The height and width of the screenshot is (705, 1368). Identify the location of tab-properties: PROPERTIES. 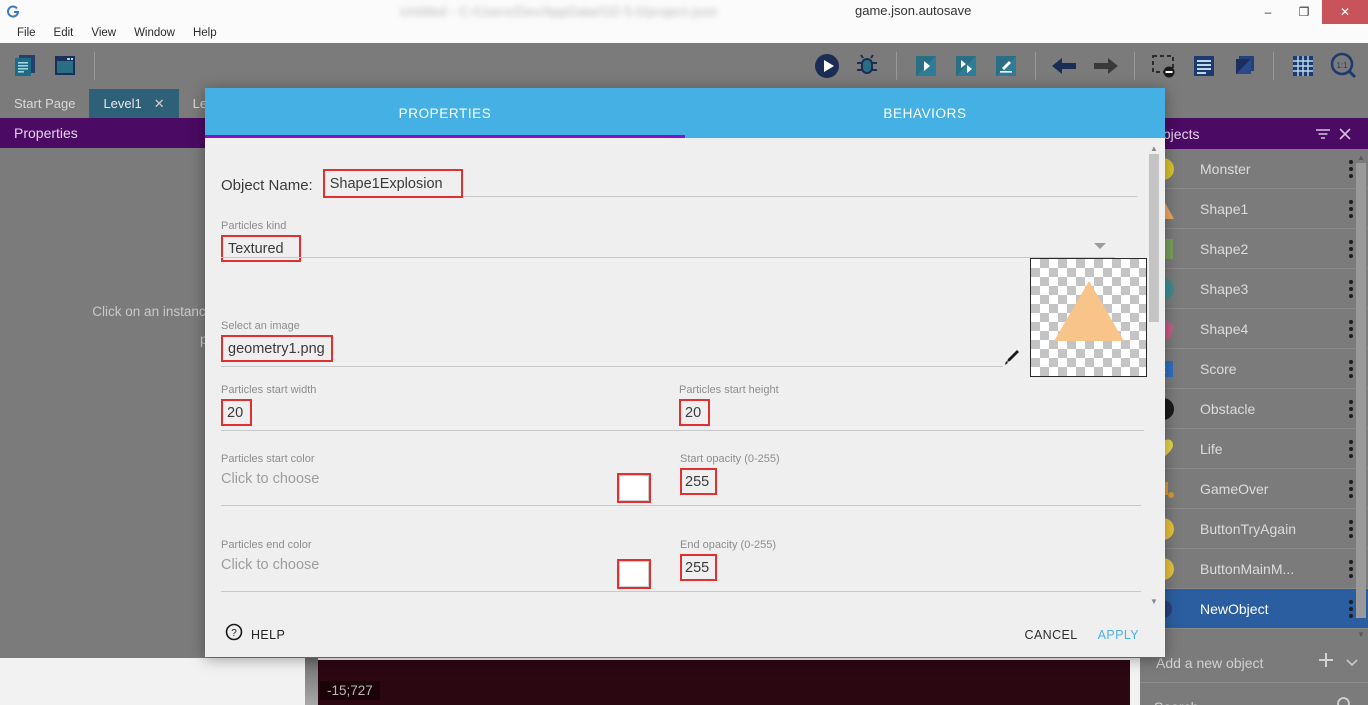
(445, 113).